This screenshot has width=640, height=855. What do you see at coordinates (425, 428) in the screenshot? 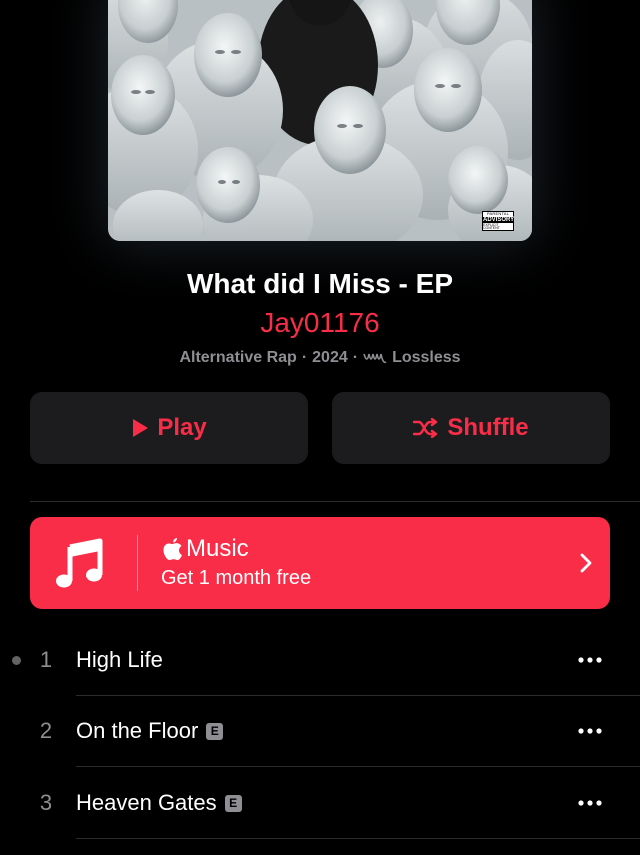
I see `shuffle-icon` at bounding box center [425, 428].